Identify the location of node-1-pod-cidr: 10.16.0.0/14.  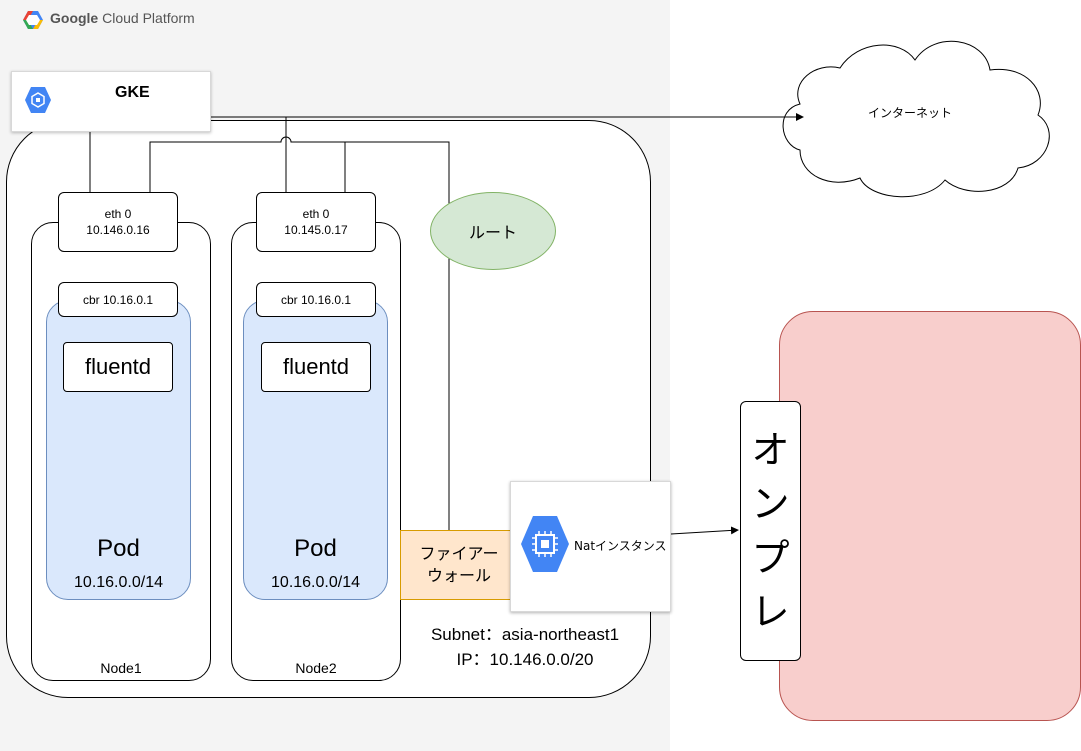
(118, 582).